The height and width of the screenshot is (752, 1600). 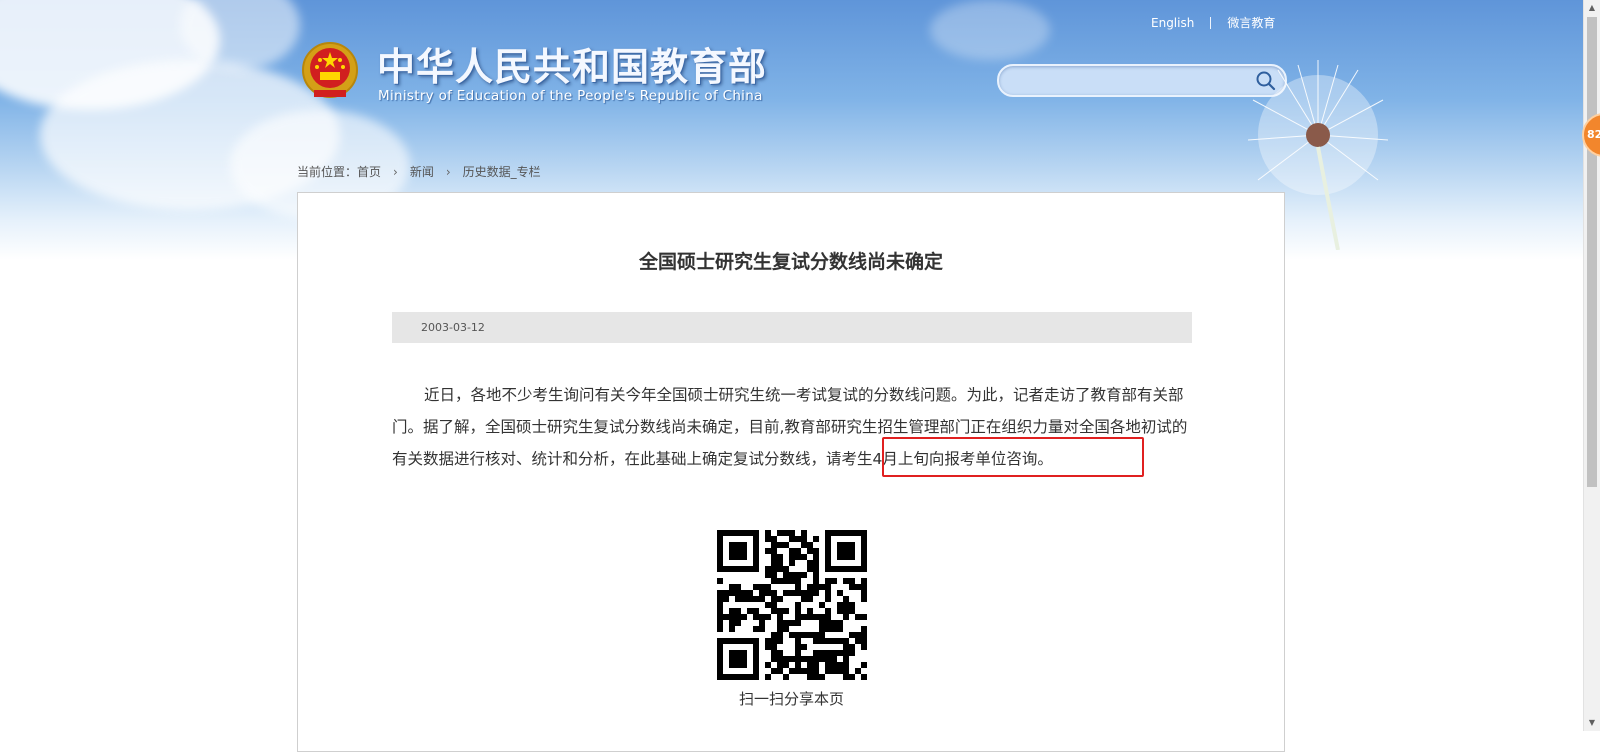 What do you see at coordinates (1132, 81) in the screenshot?
I see `search-input` at bounding box center [1132, 81].